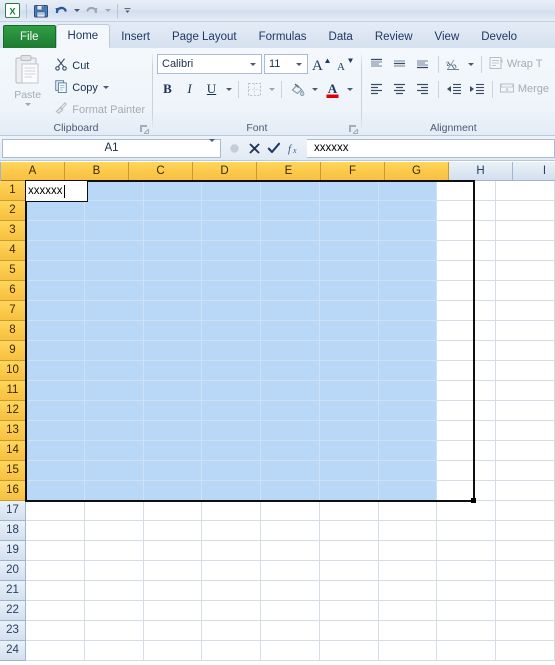 This screenshot has height=665, width=555. Describe the element at coordinates (232, 431) in the screenshot. I see `cell-D13` at that location.